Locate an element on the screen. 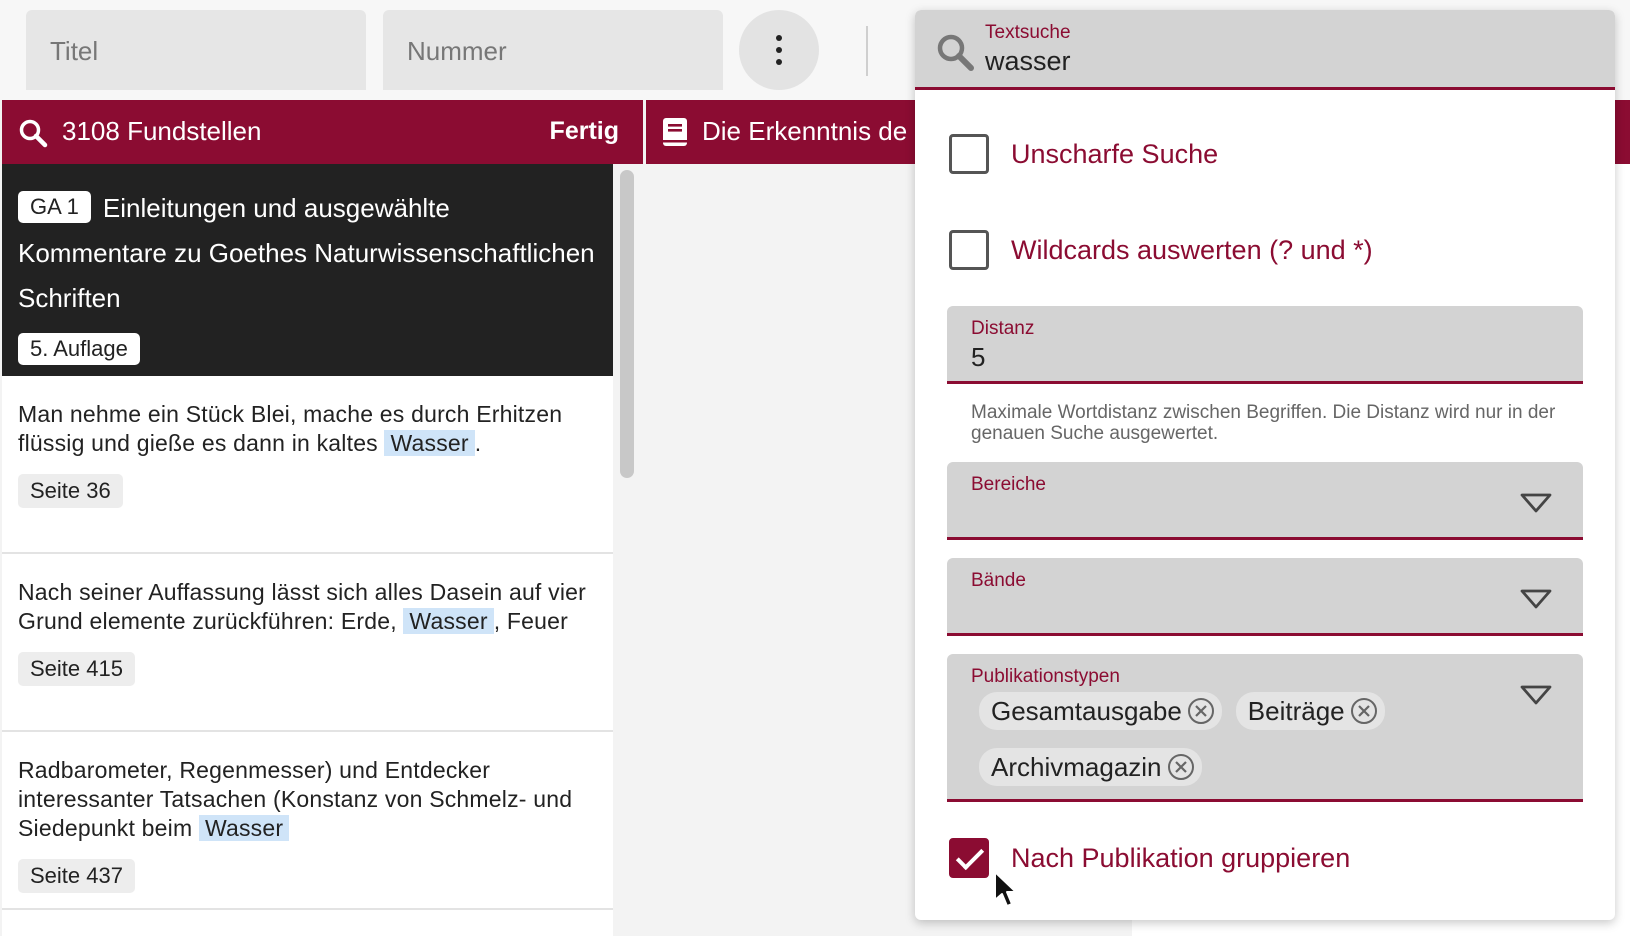 This screenshot has width=1630, height=936. publication-types-select: Publikationstypen Gesamtausgabe Beiträge is located at coordinates (1265, 728).